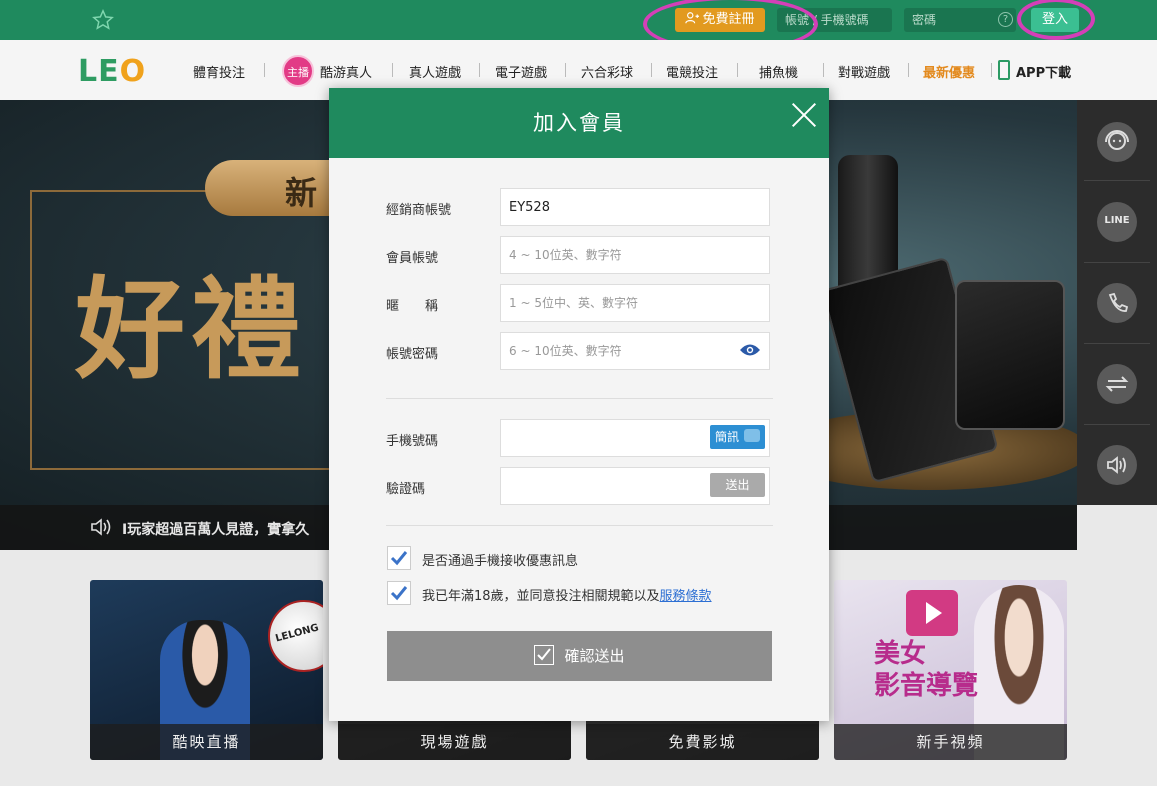  I want to click on nav-esports: 電競投注, so click(692, 71).